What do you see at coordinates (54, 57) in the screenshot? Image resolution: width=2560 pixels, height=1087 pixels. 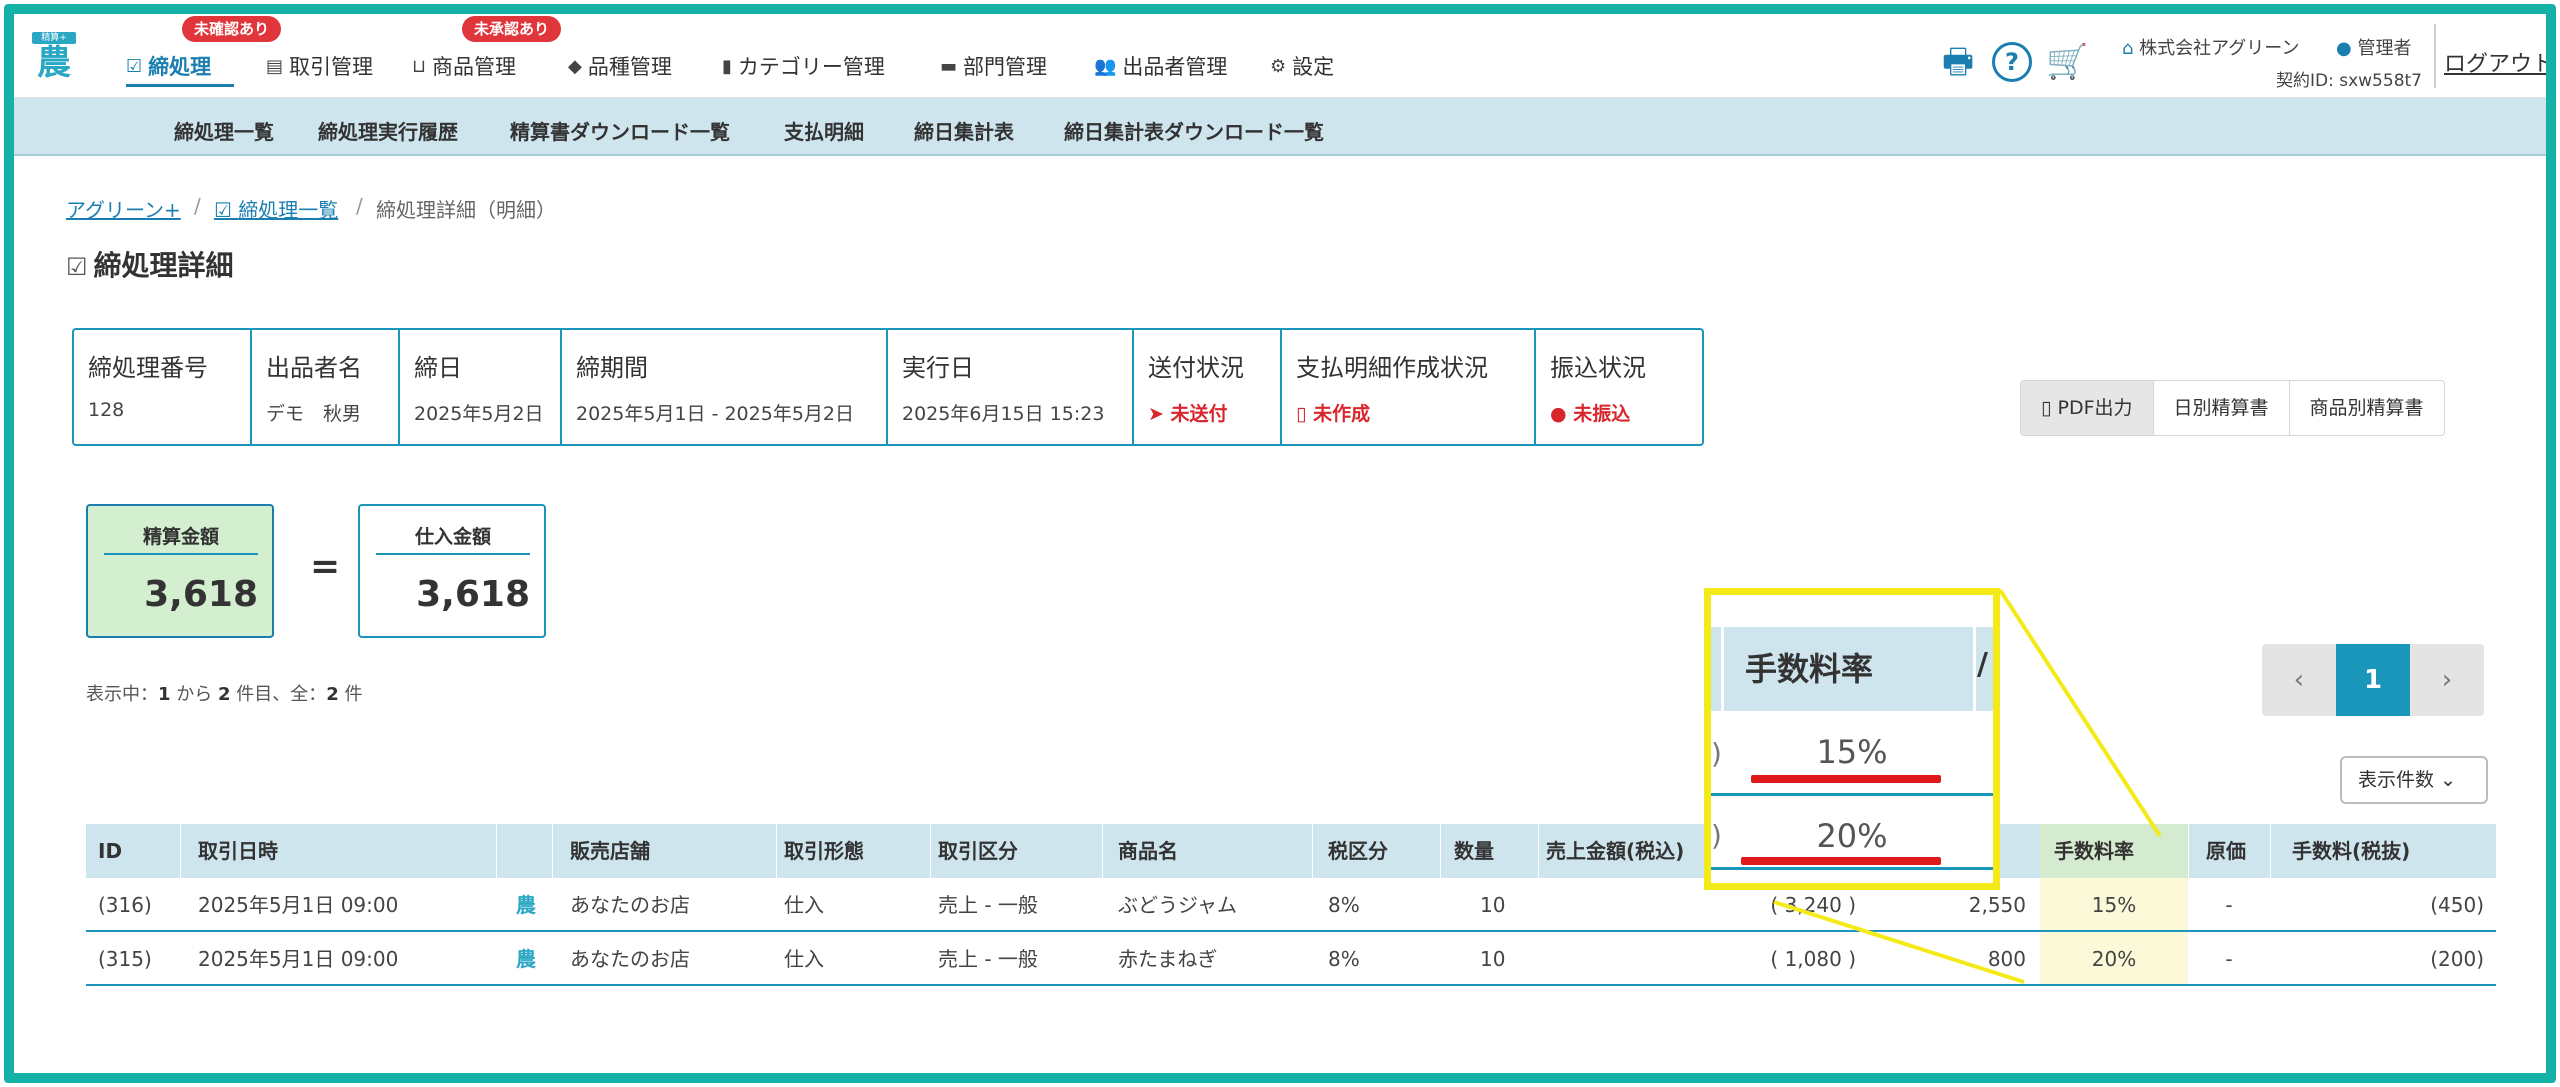 I see `app-logo: 精算+ 農` at bounding box center [54, 57].